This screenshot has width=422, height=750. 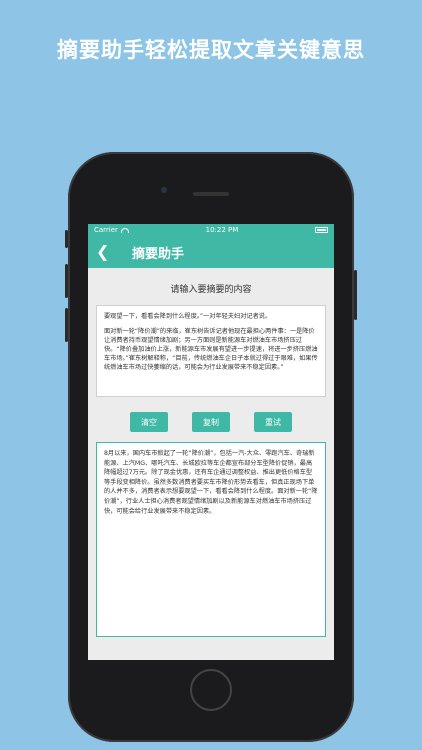 I want to click on power-button, so click(x=355, y=295).